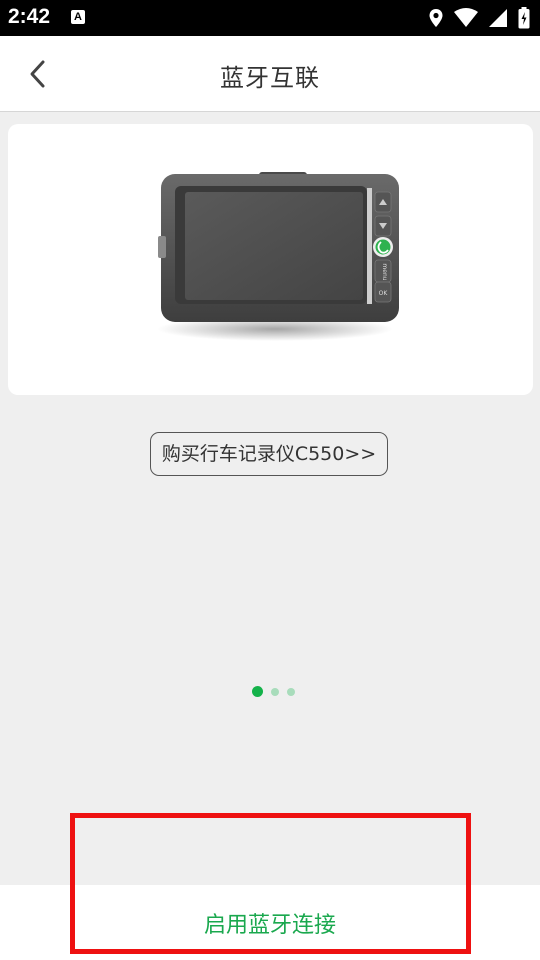  Describe the element at coordinates (524, 18) in the screenshot. I see `battery-icon` at that location.